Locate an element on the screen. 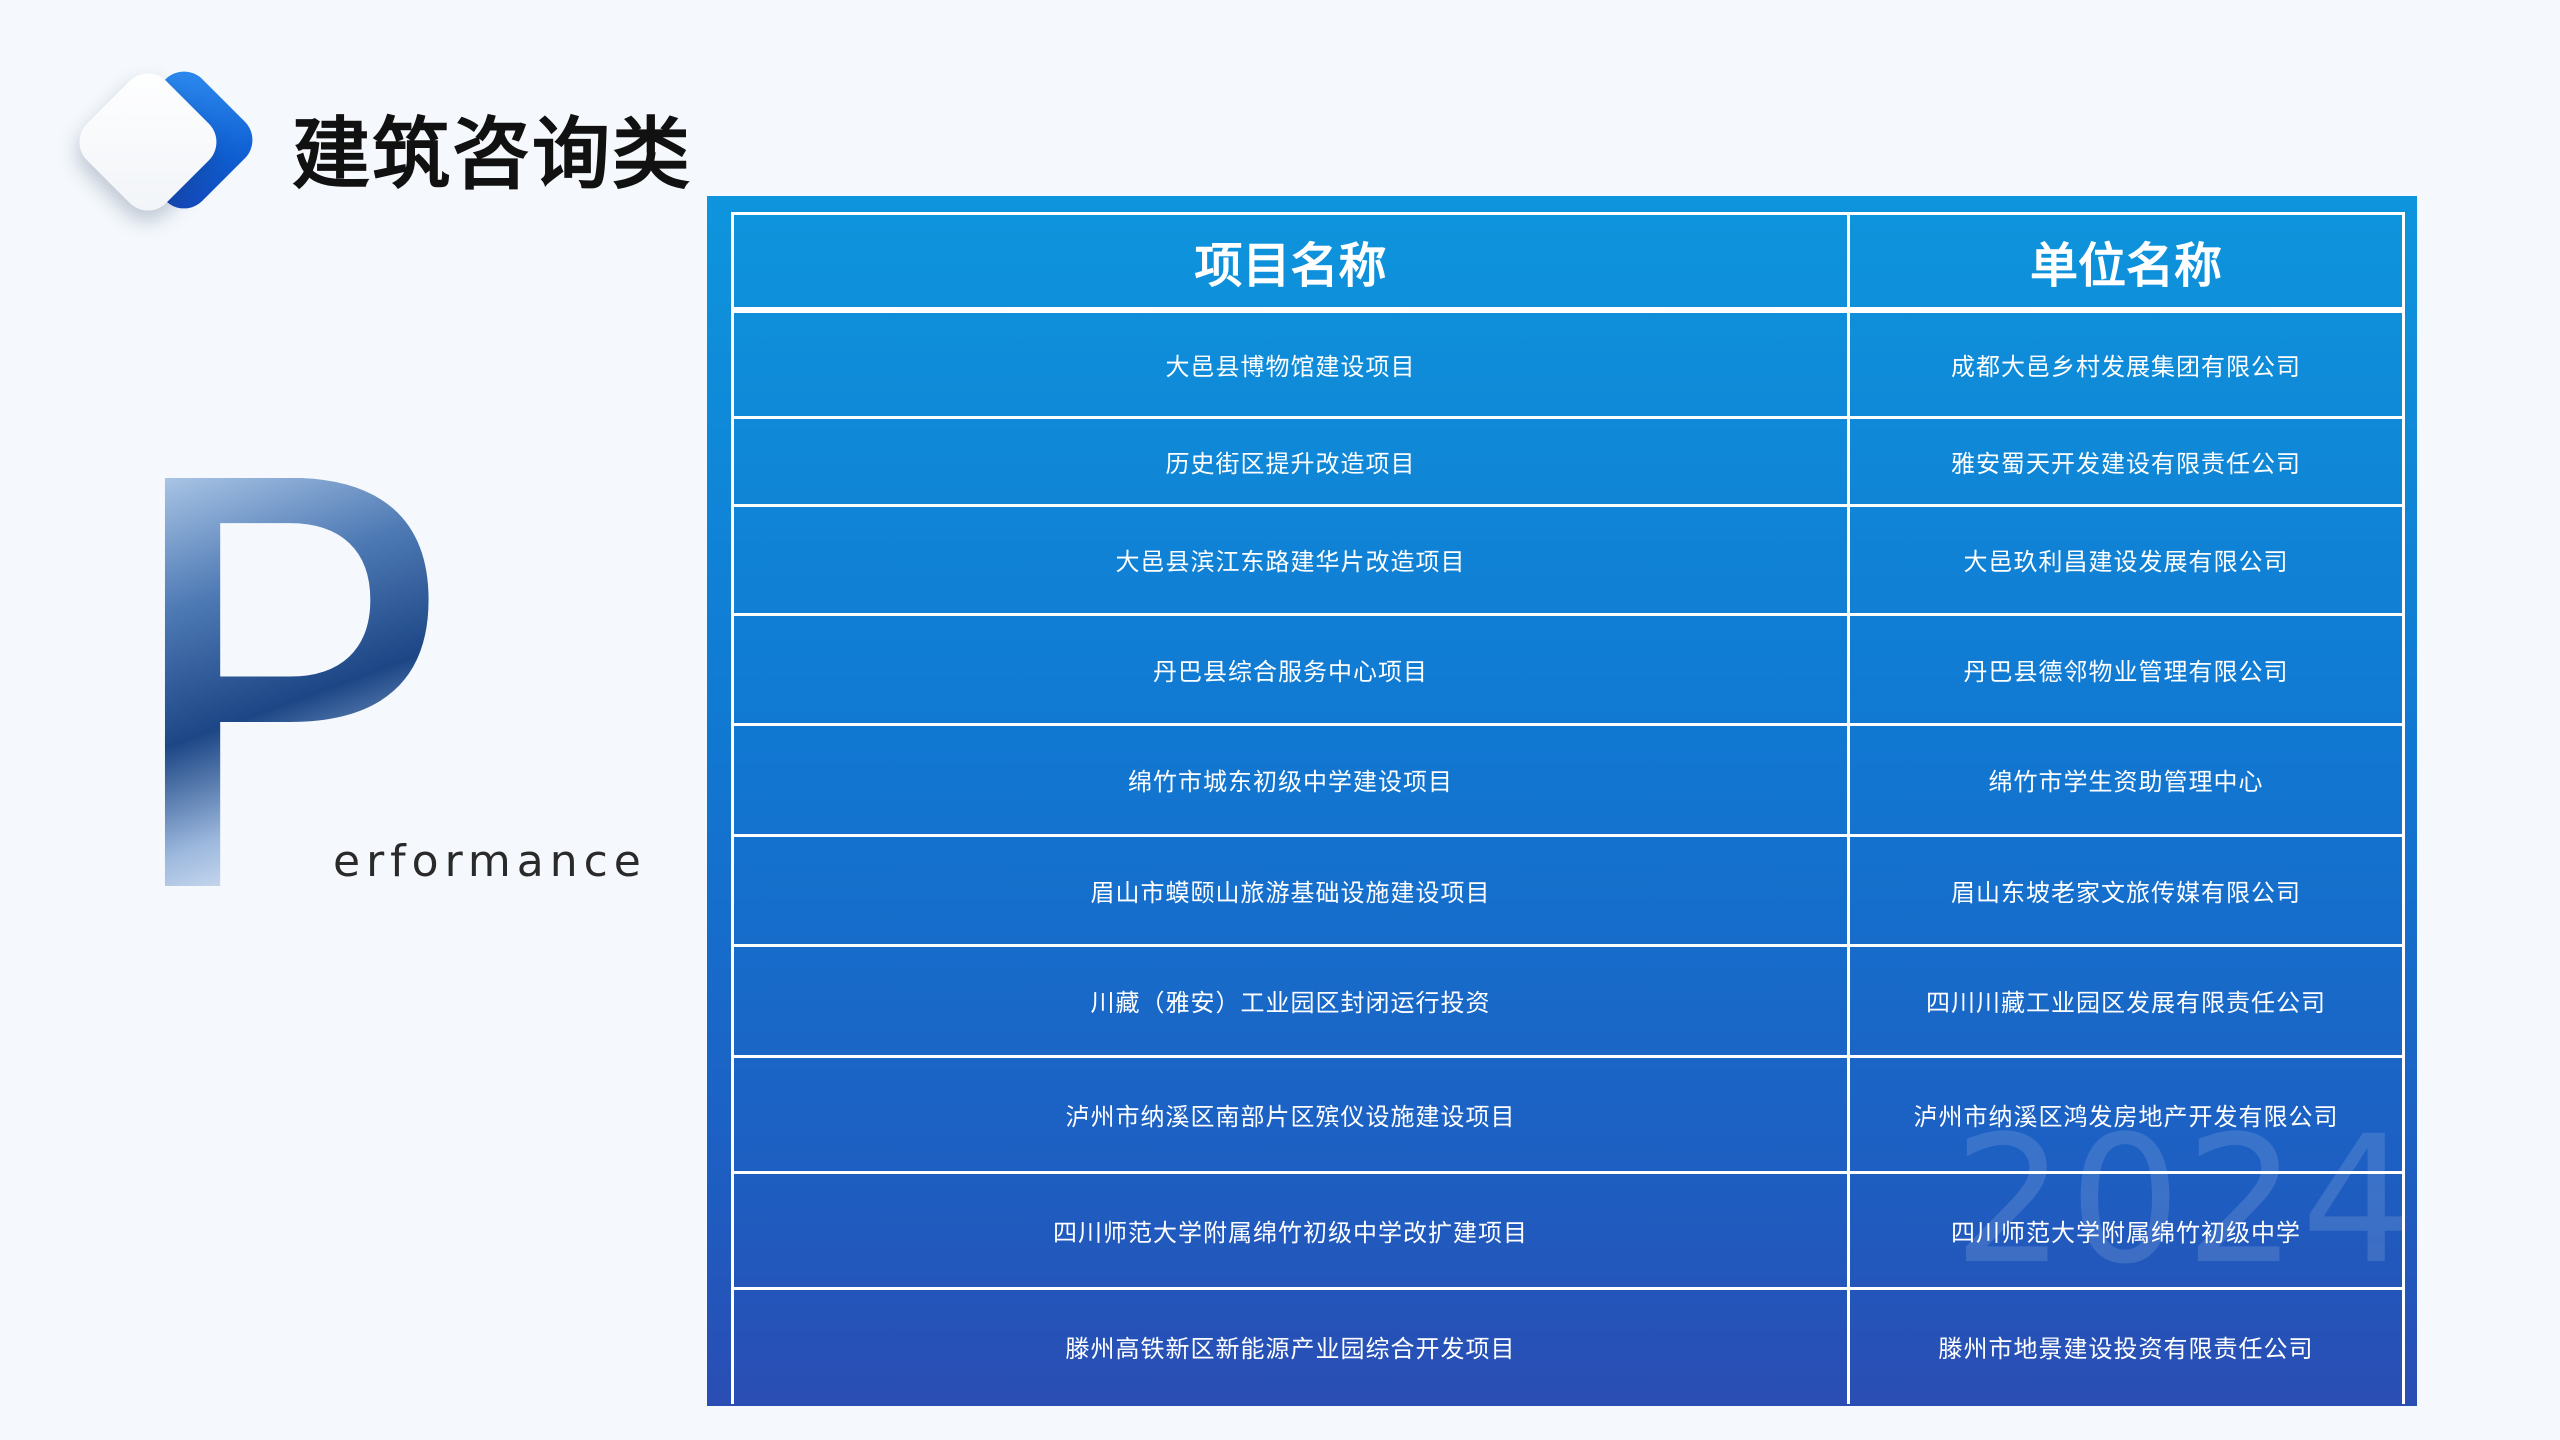  table-row: 泸州市纳溪区南部片区殡仪设施建设项目 泸州市纳溪区鸿发房地产开发有限公司 is located at coordinates (1568, 1114).